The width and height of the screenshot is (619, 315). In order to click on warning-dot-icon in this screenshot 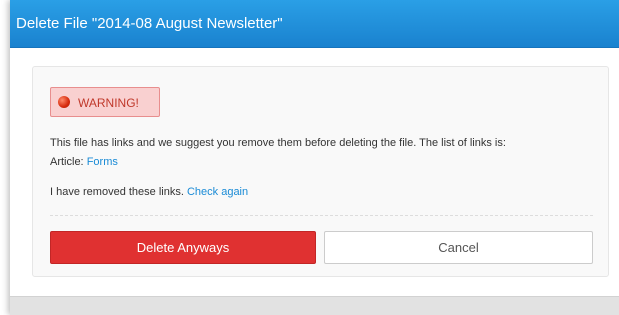, I will do `click(64, 102)`.